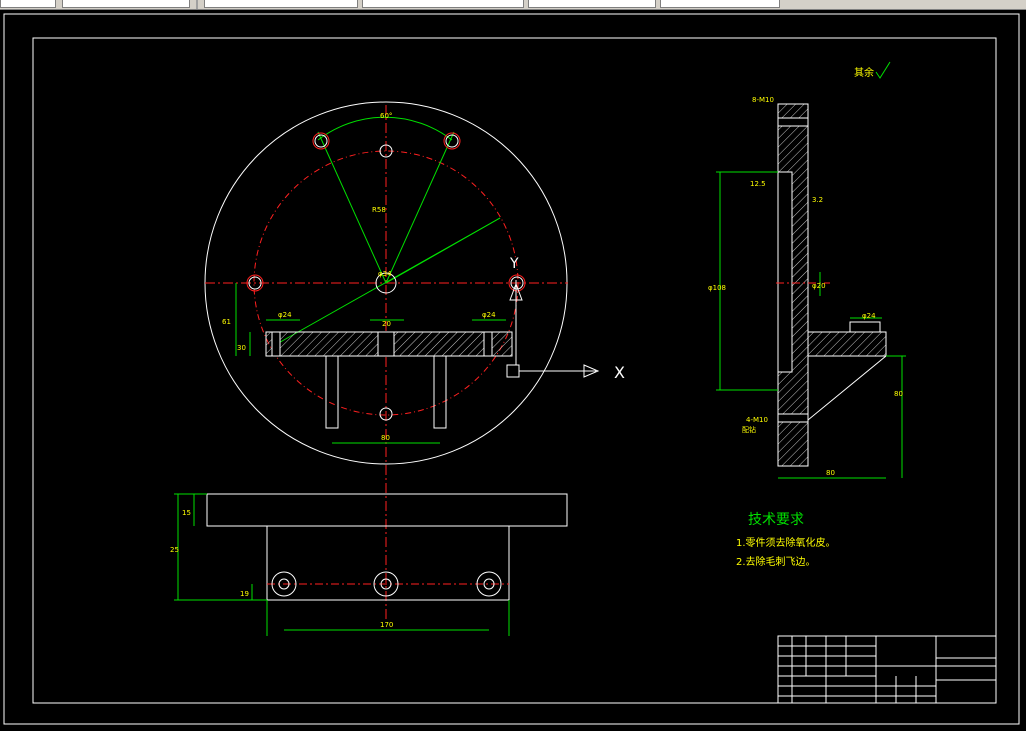  Describe the element at coordinates (898, 394) in the screenshot. I see `side-dim-80-h: 80` at that location.